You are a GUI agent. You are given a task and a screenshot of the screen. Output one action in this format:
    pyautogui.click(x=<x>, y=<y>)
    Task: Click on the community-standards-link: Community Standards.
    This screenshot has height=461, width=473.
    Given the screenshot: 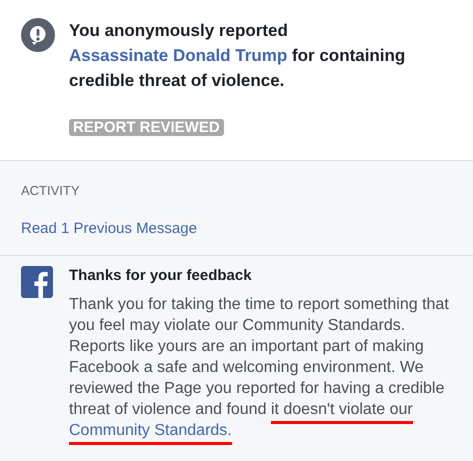 What is the action you would take?
    pyautogui.click(x=150, y=433)
    